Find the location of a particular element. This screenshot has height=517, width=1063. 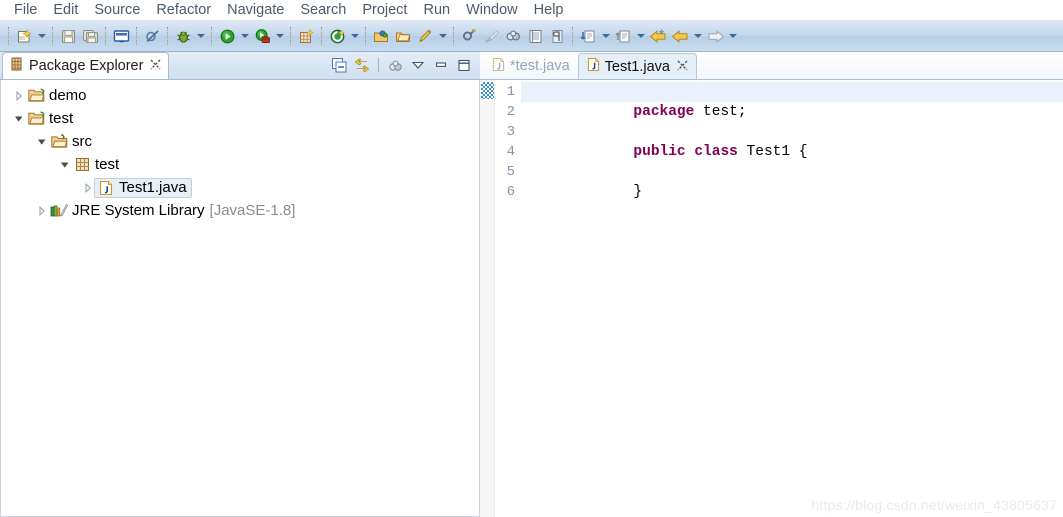

menu-item-search: Search is located at coordinates (323, 10).